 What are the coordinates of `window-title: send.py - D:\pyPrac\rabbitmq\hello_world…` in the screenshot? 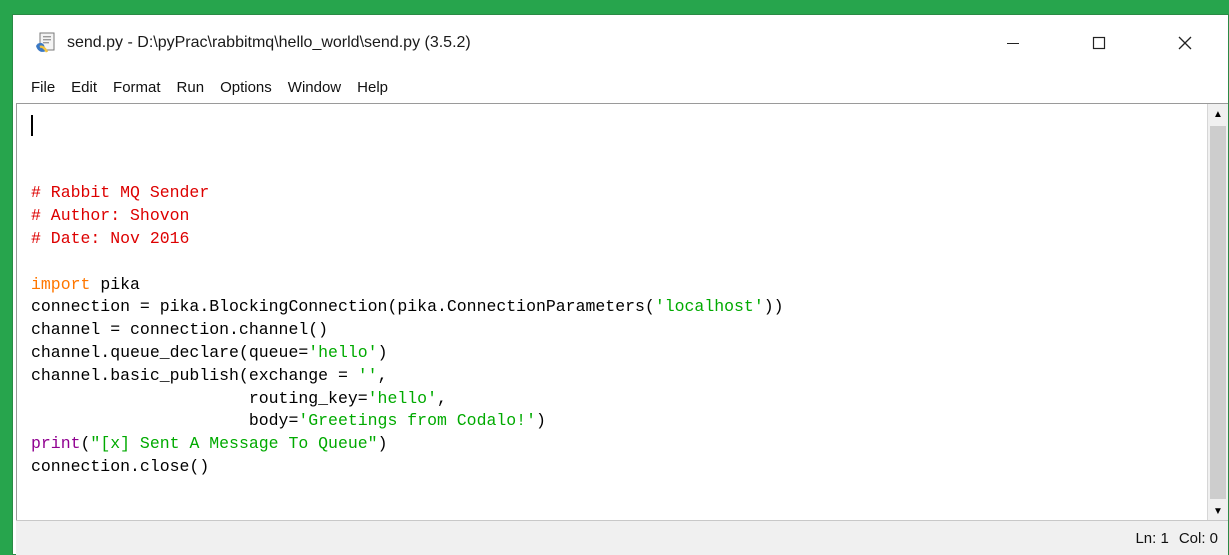 It's located at (269, 42).